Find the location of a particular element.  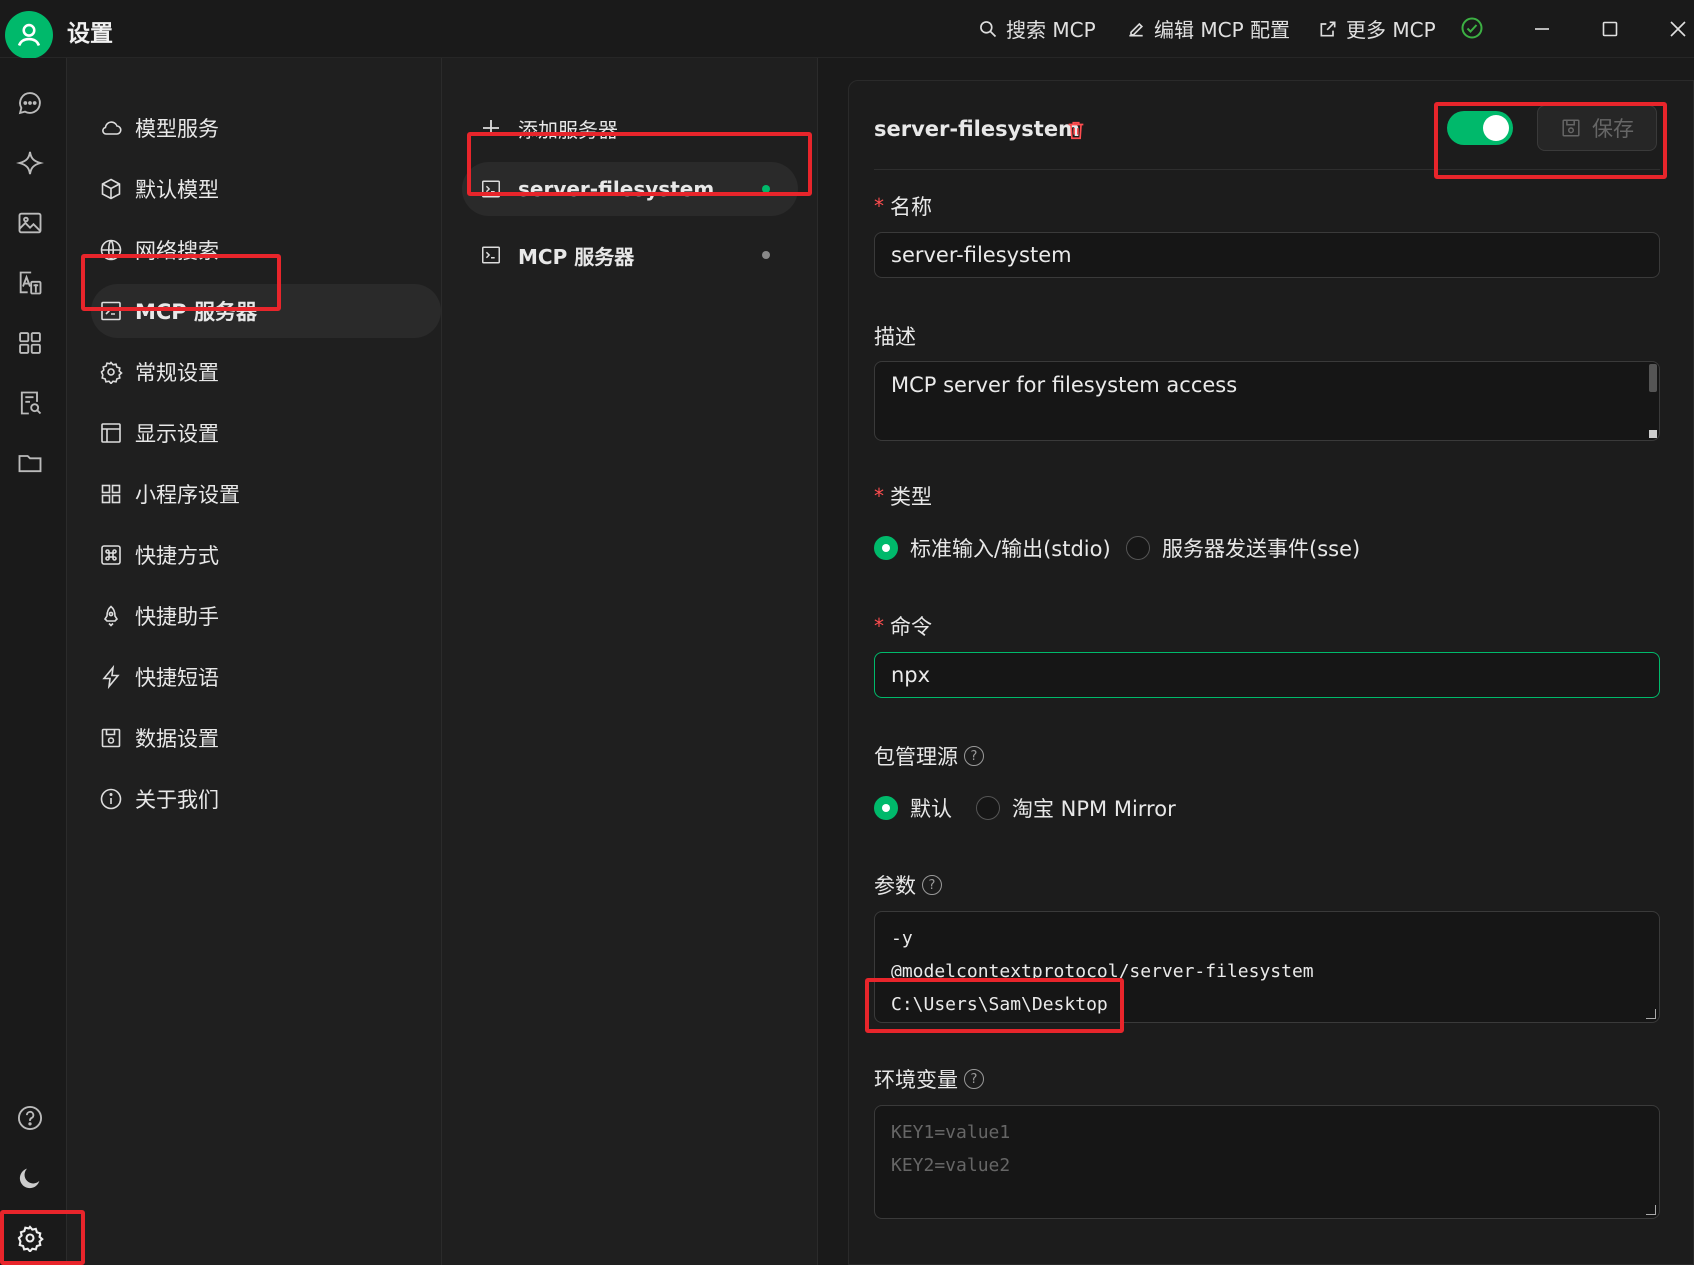

trash-icon is located at coordinates (1076, 130).